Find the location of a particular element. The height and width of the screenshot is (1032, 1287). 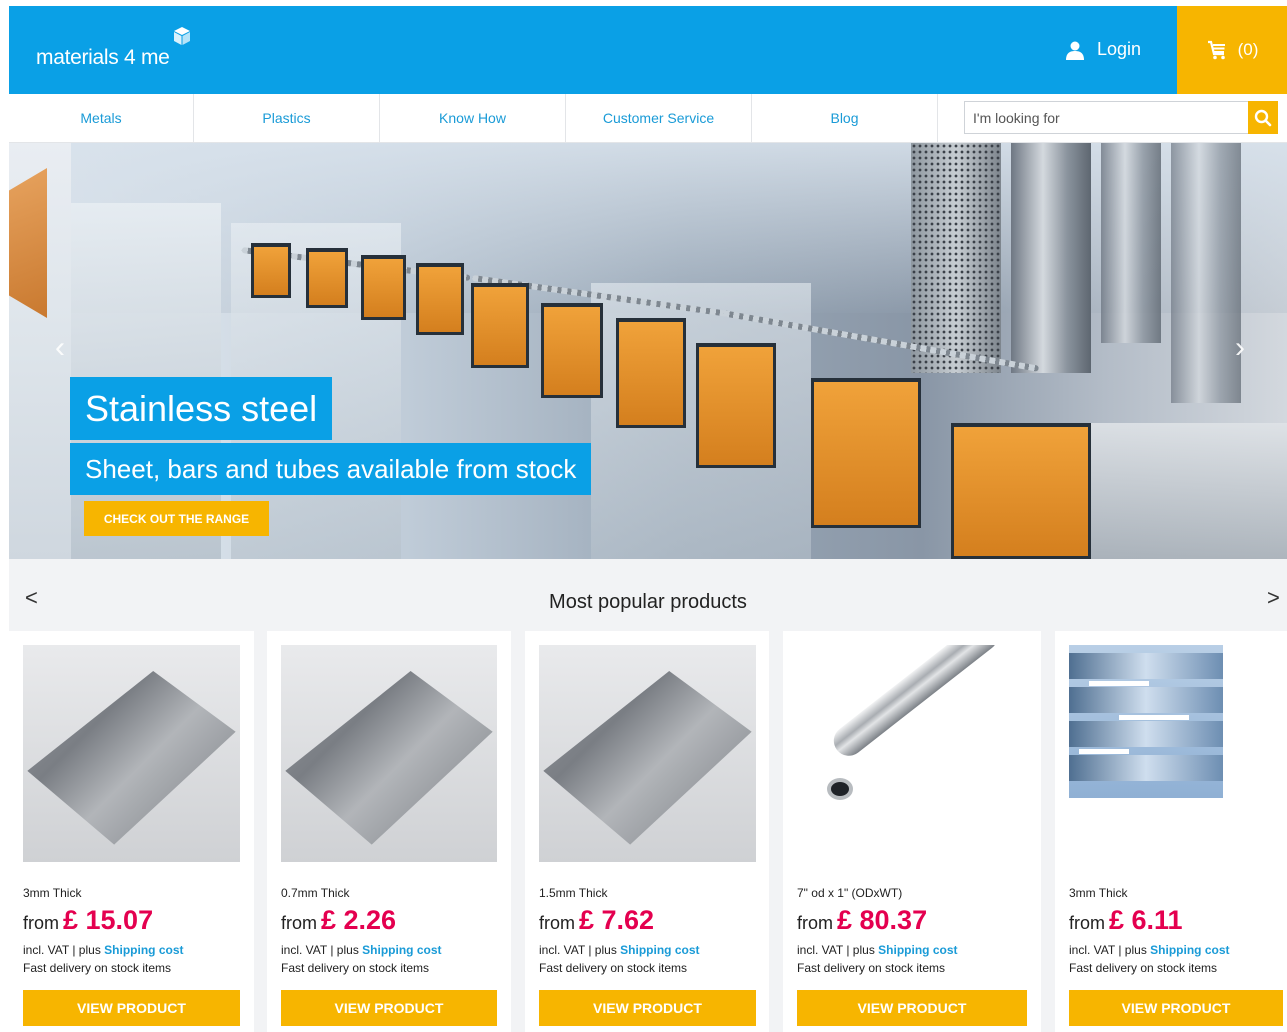

login-label: Login is located at coordinates (1119, 49).